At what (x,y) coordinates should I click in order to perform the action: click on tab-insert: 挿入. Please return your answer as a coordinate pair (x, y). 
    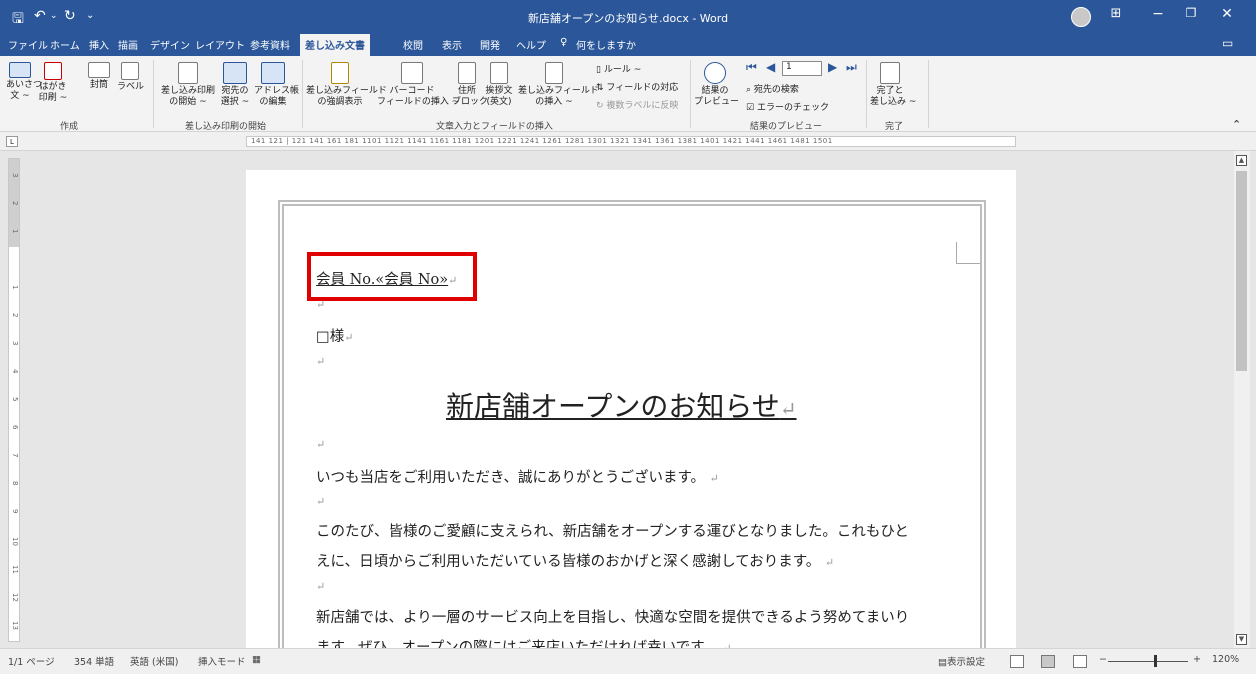
    Looking at the image, I should click on (99, 44).